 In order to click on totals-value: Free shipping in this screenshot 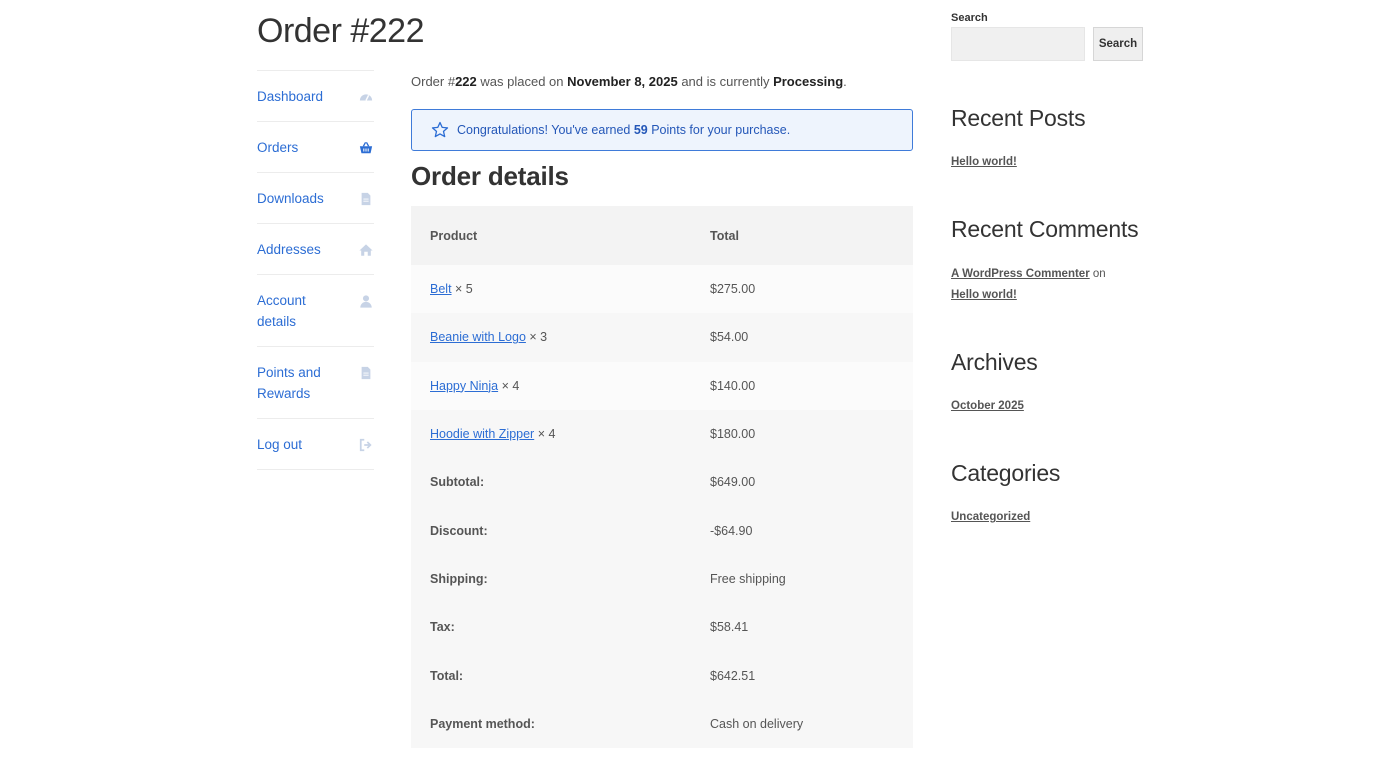, I will do `click(802, 579)`.